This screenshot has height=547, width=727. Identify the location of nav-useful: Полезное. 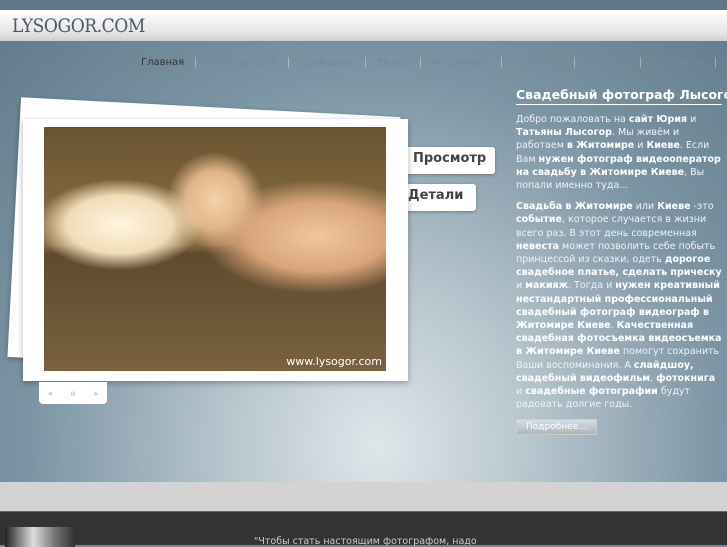
(538, 62).